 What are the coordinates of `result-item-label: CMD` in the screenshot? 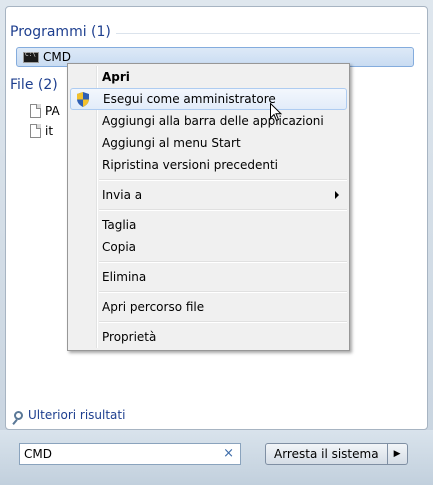 It's located at (57, 57).